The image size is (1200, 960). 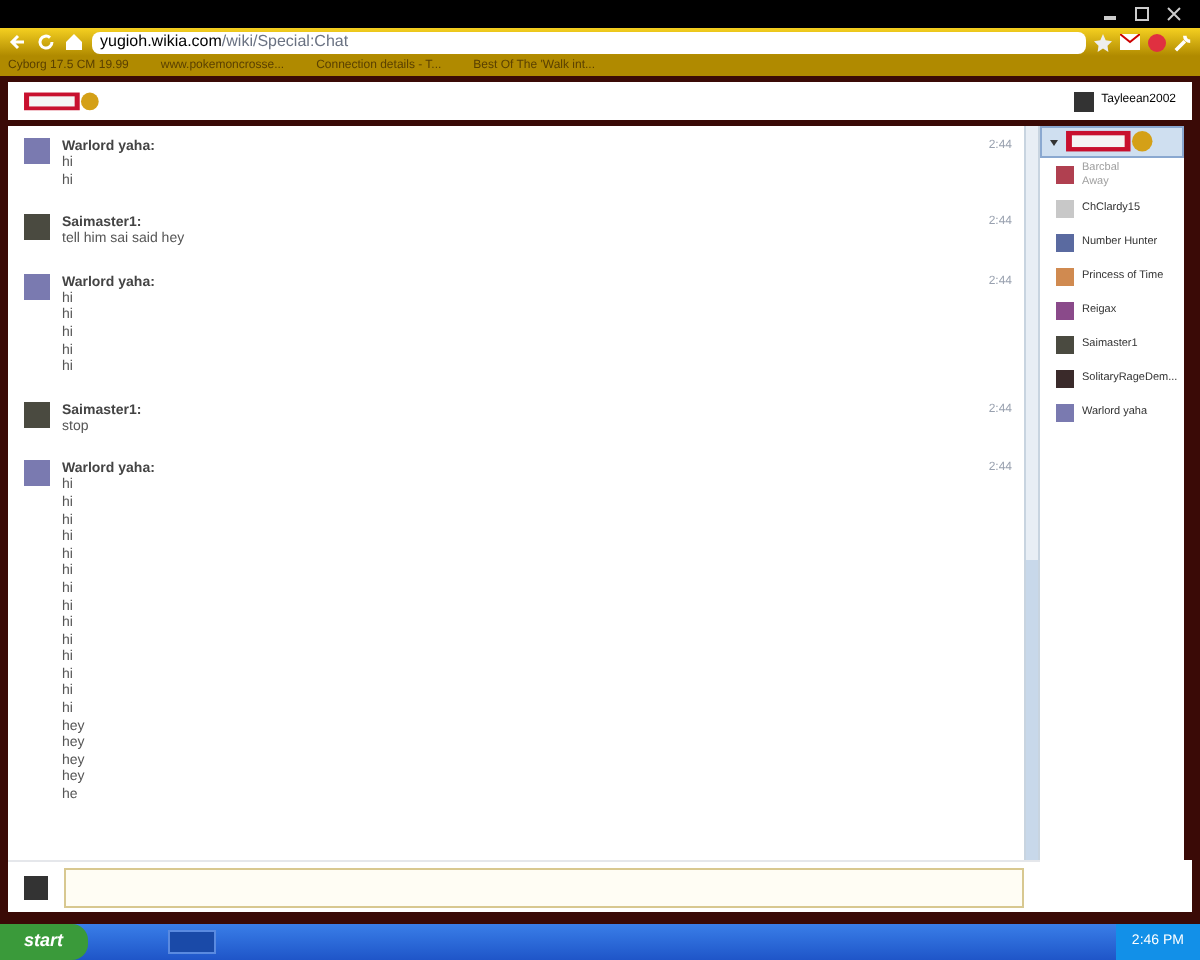 I want to click on address-bar: yugioh.wikia.com/wiki/Special:Chat, so click(x=589, y=42).